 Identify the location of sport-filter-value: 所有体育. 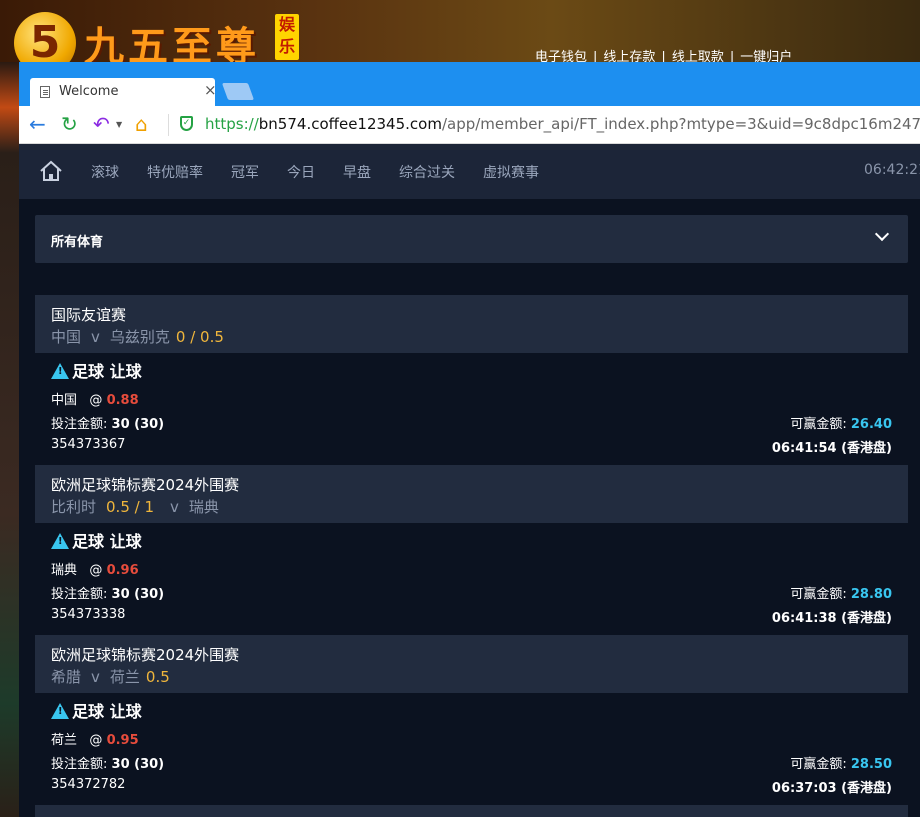
(77, 242).